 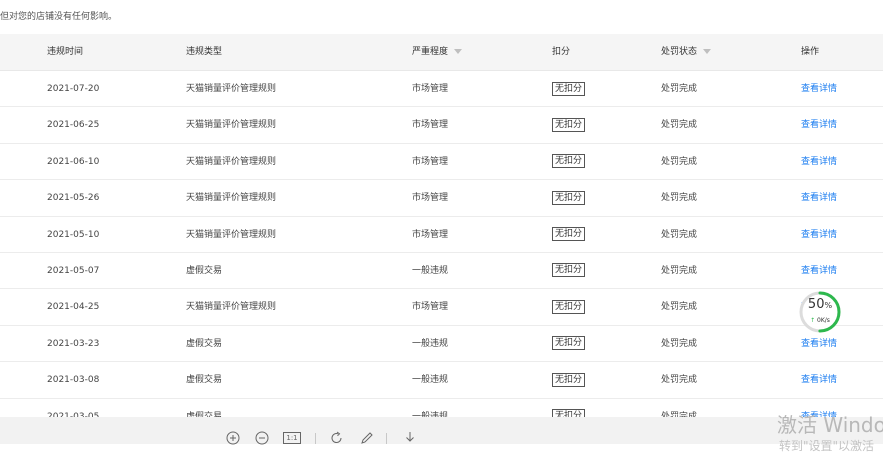 What do you see at coordinates (73, 271) in the screenshot?
I see `row-time-cell: 2021-05-07` at bounding box center [73, 271].